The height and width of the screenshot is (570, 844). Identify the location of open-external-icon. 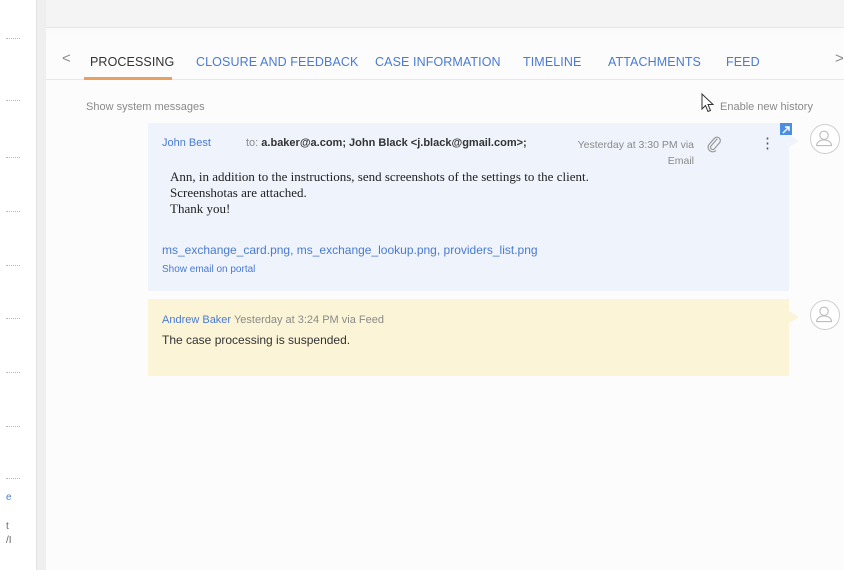
(786, 129).